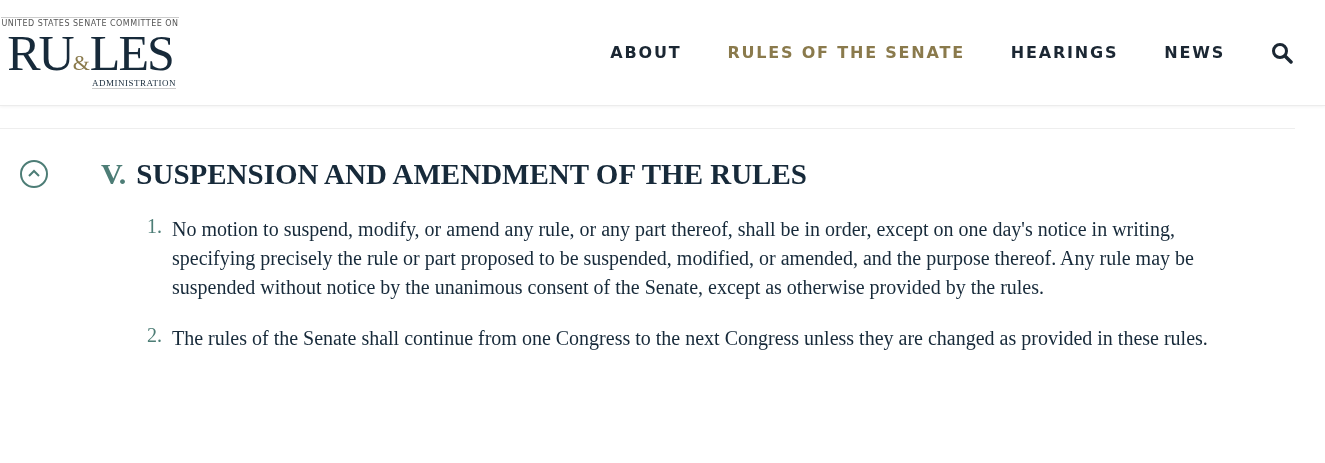 This screenshot has width=1325, height=463. What do you see at coordinates (114, 174) in the screenshot?
I see `section-number: V.` at bounding box center [114, 174].